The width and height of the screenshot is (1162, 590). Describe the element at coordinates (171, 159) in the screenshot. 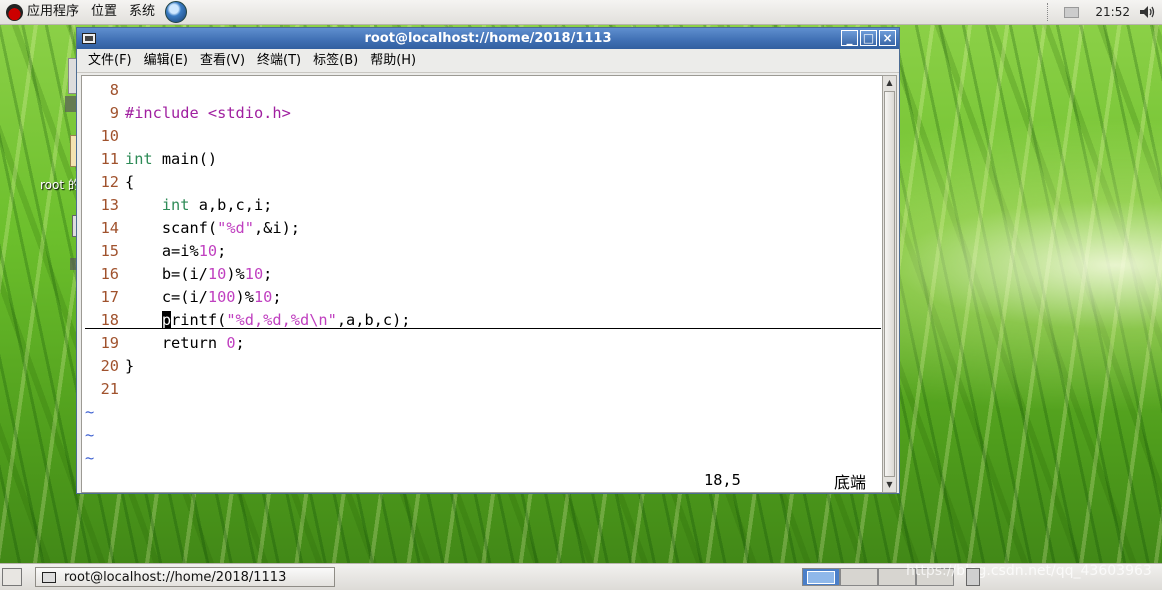

I see `code-text: int main()` at that location.